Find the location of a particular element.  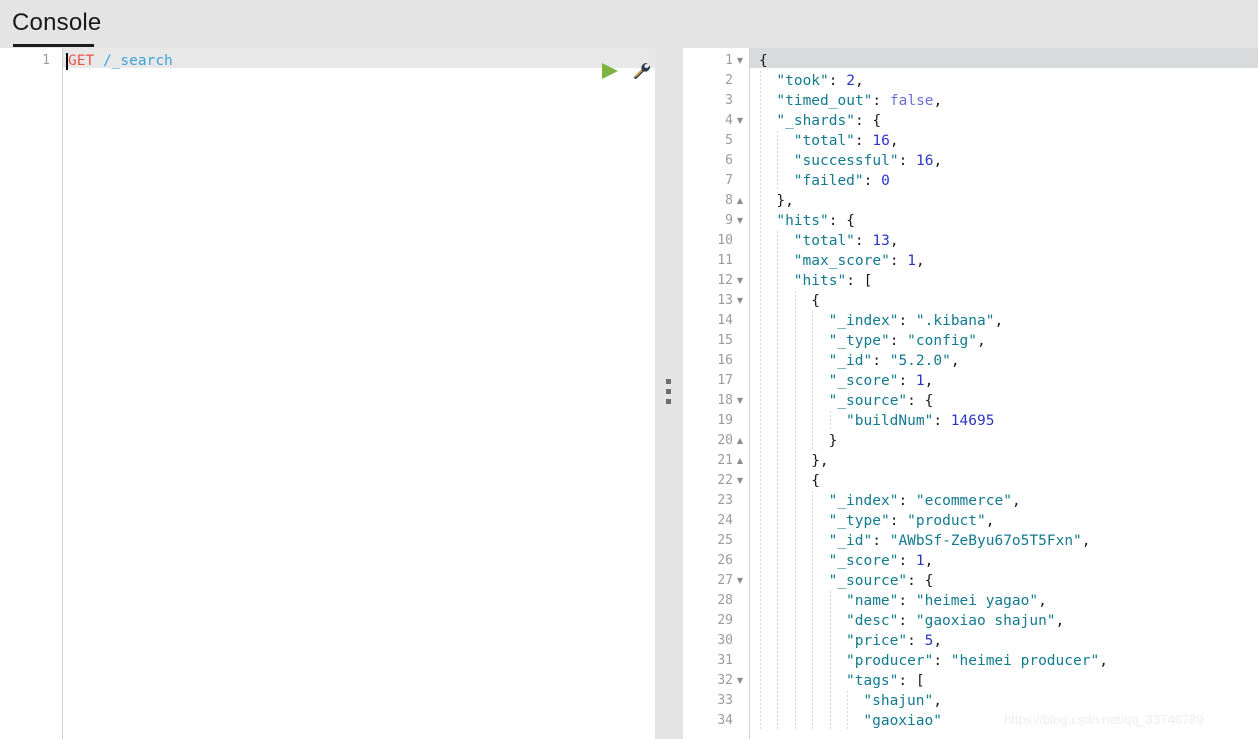

response-code-line: "max_score": 1, is located at coordinates (859, 261).